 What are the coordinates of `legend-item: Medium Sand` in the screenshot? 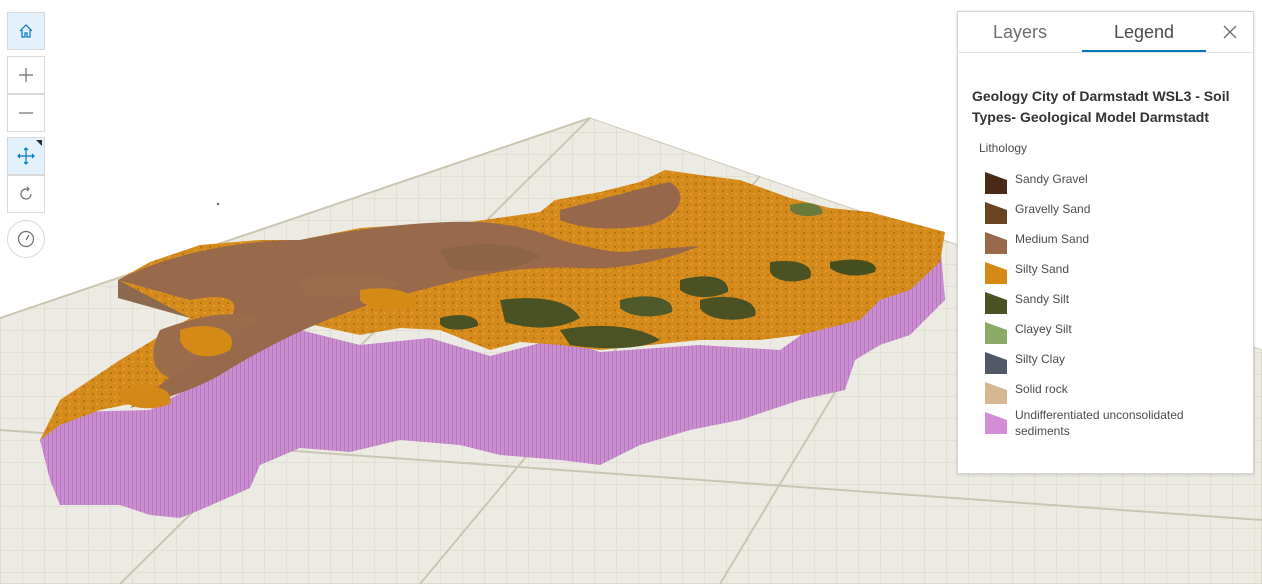 It's located at (1115, 242).